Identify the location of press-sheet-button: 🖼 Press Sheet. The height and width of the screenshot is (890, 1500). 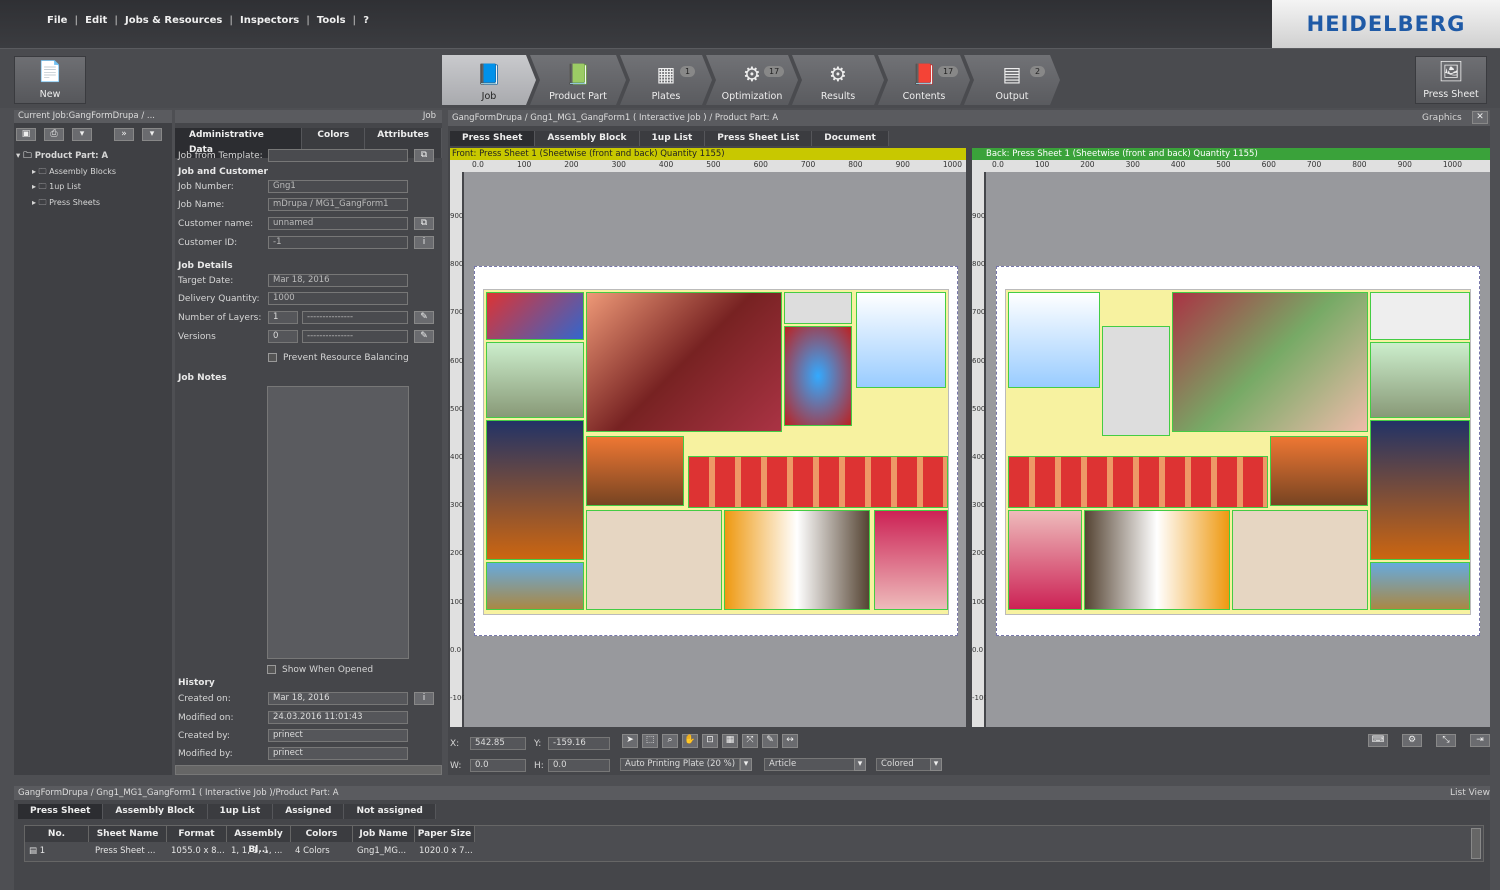
(1451, 80).